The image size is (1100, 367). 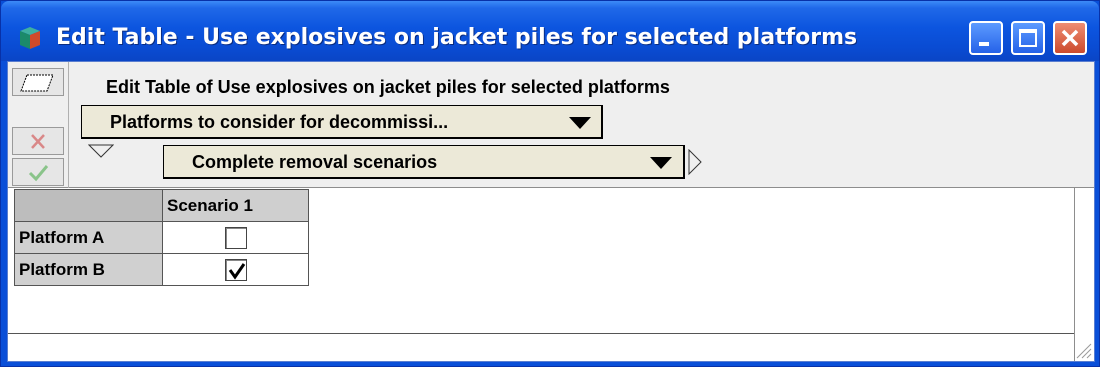 What do you see at coordinates (101, 151) in the screenshot?
I see `pivot-down-arrow-icon` at bounding box center [101, 151].